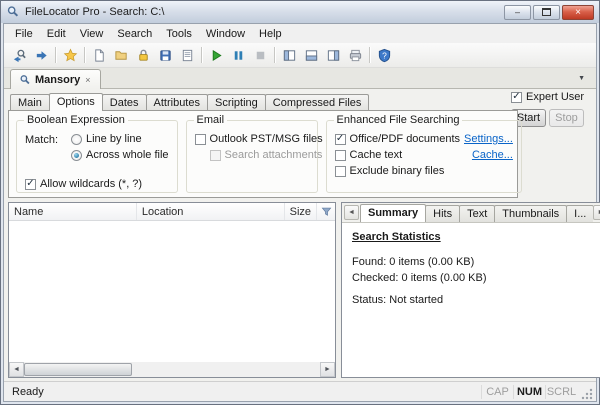 The height and width of the screenshot is (405, 600). Describe the element at coordinates (529, 391) in the screenshot. I see `num-lock-indicator: NUM` at that location.